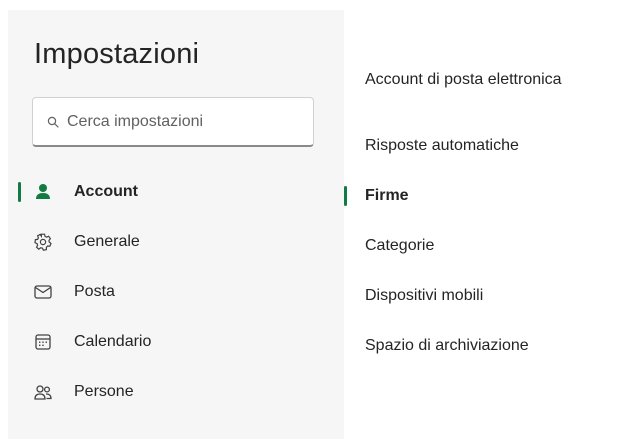  I want to click on subnav-item-storage: Spazio di archiviazione, so click(494, 346).